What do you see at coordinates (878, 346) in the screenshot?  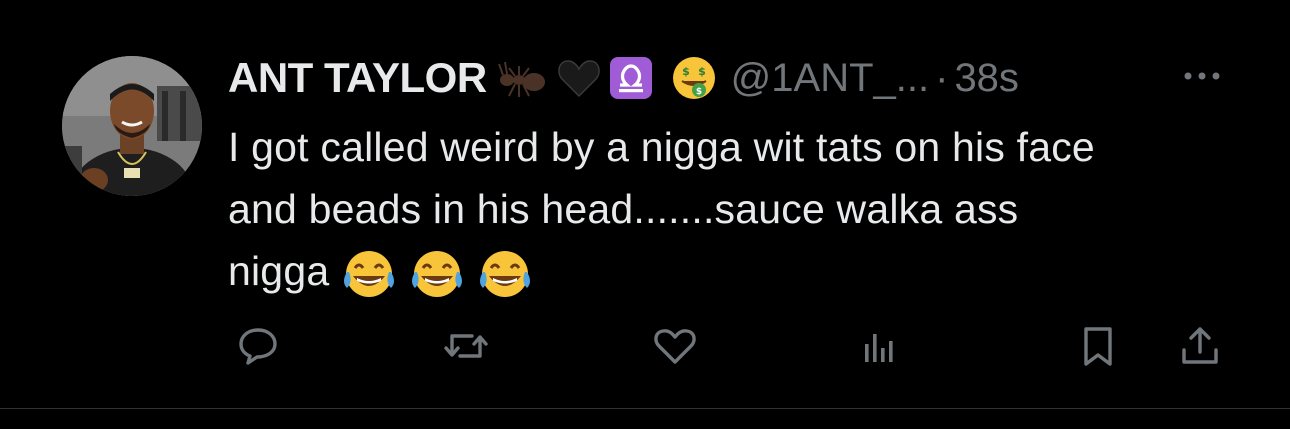 I see `views-icon` at bounding box center [878, 346].